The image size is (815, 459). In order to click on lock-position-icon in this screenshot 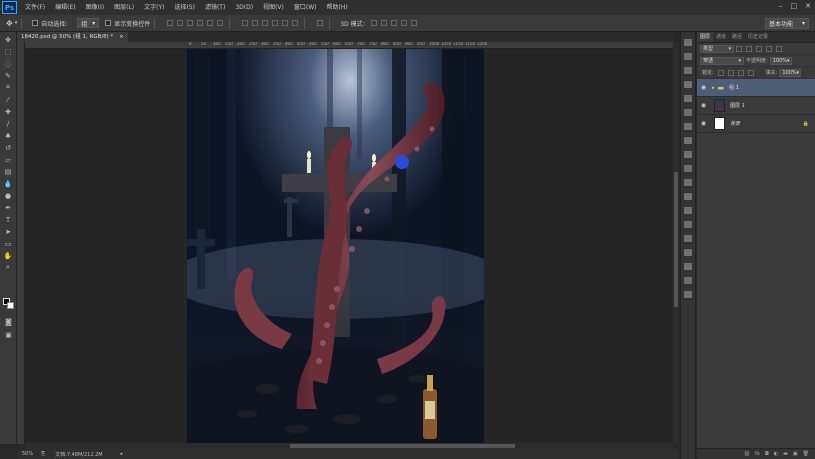, I will do `click(740, 72)`.